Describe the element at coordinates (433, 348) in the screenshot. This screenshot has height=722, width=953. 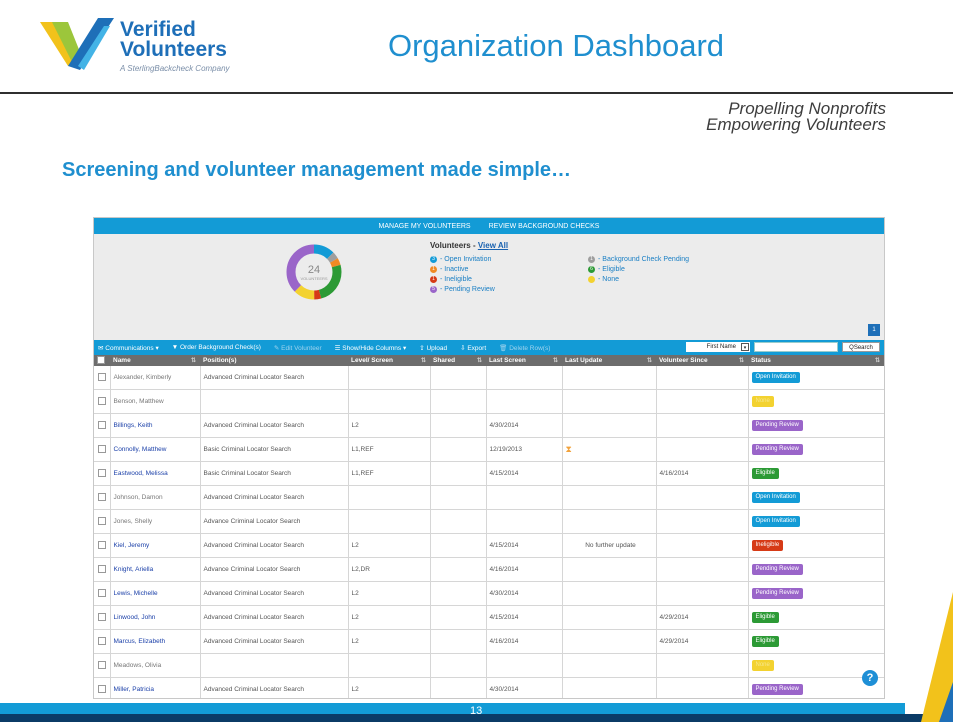
I see `upload-button: ⇪ Upload` at that location.